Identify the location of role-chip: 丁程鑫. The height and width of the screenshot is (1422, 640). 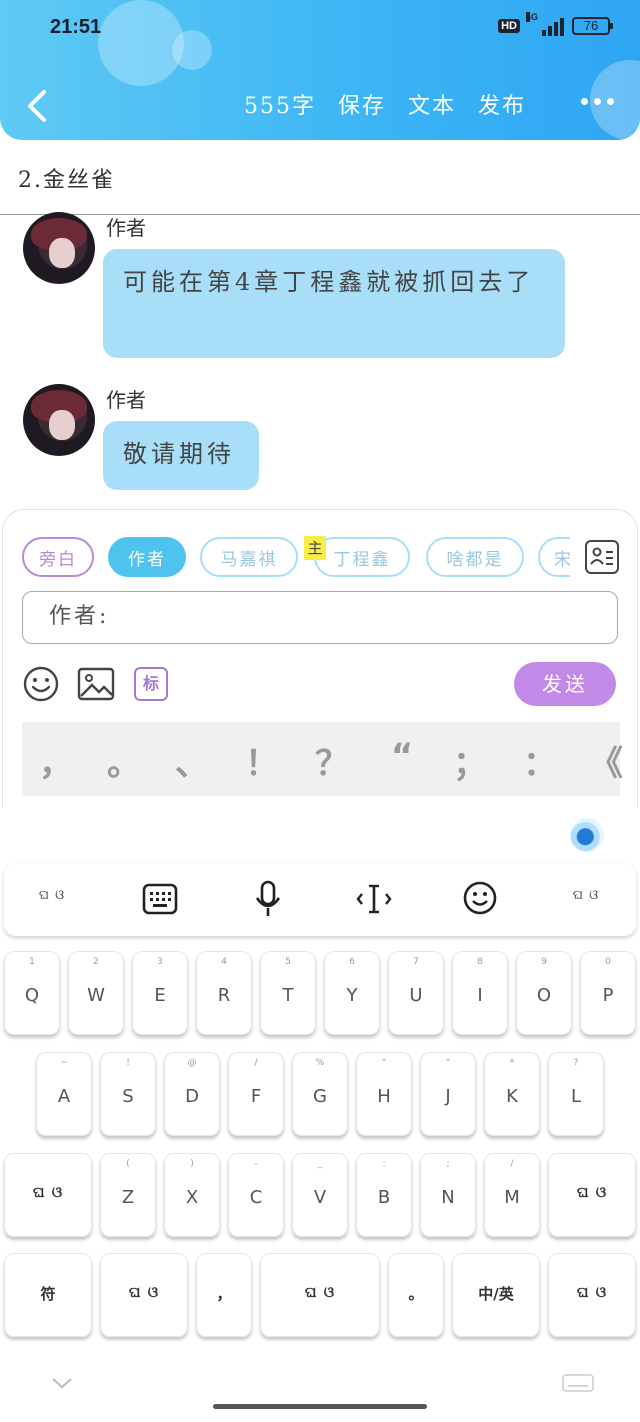
(362, 557).